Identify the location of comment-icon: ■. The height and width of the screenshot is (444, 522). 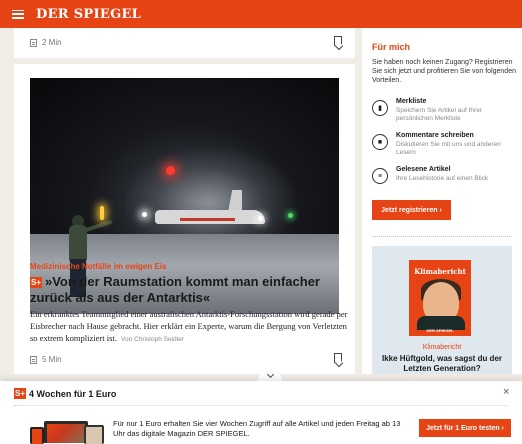
(380, 142).